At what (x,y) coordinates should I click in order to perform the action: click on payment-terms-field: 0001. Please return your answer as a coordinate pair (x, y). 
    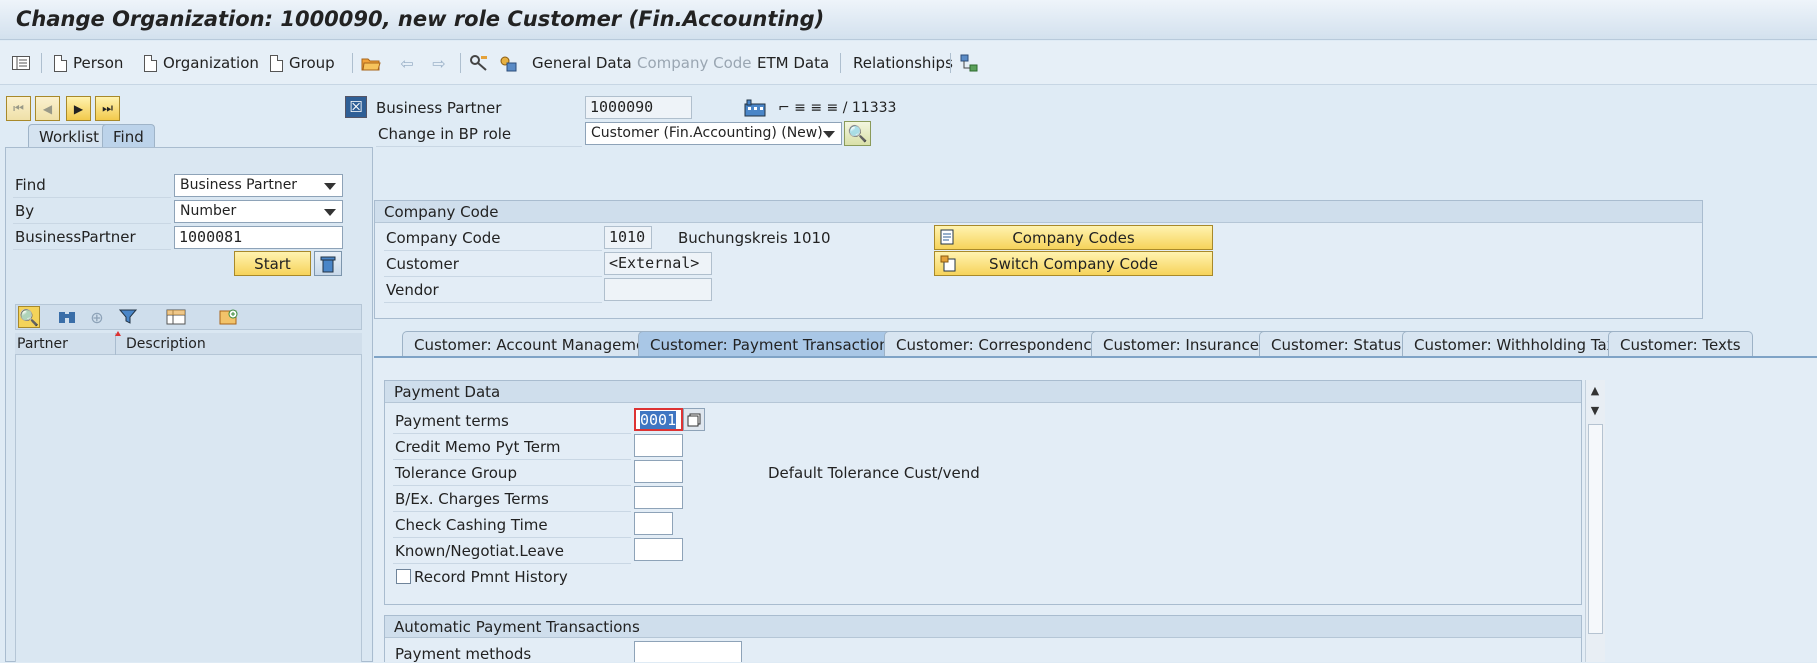
    Looking at the image, I should click on (658, 419).